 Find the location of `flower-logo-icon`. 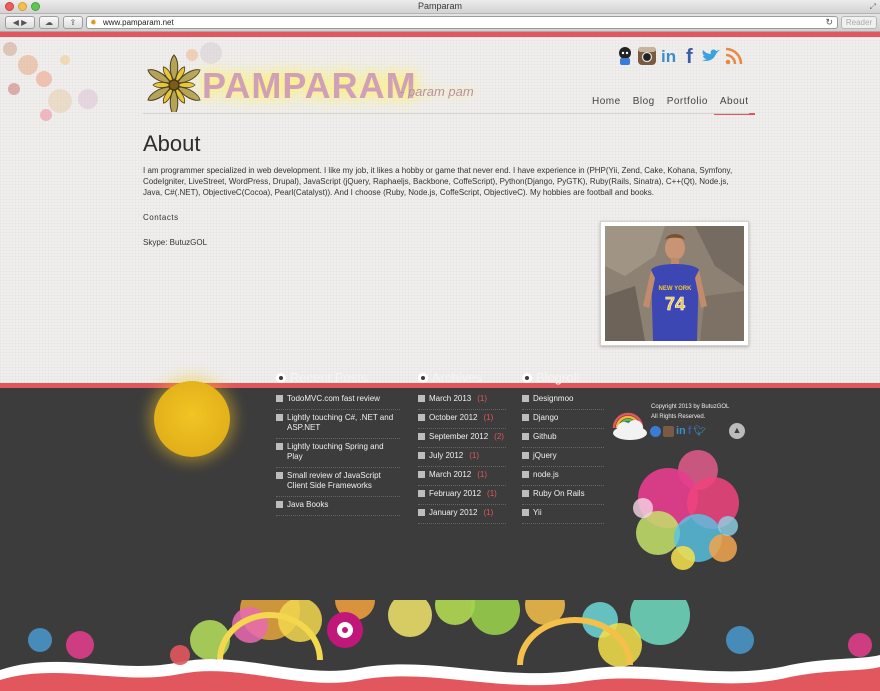

flower-logo-icon is located at coordinates (174, 83).